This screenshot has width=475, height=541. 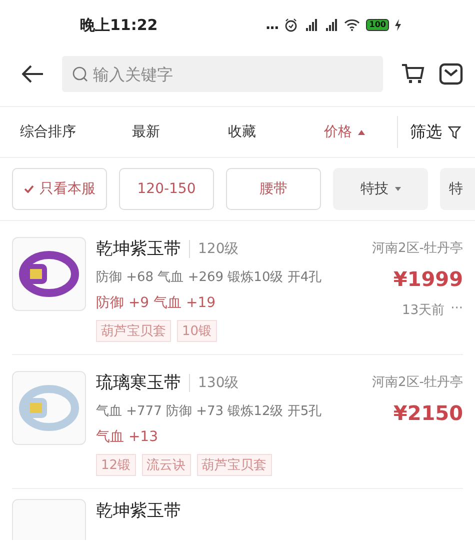 What do you see at coordinates (197, 331) in the screenshot?
I see `item-tag: 10锻` at bounding box center [197, 331].